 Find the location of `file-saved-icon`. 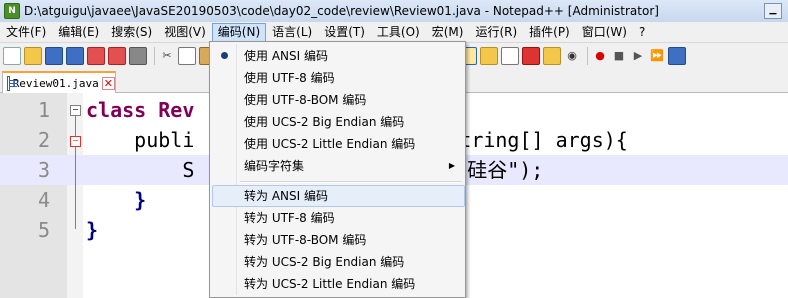

file-saved-icon is located at coordinates (11, 83).